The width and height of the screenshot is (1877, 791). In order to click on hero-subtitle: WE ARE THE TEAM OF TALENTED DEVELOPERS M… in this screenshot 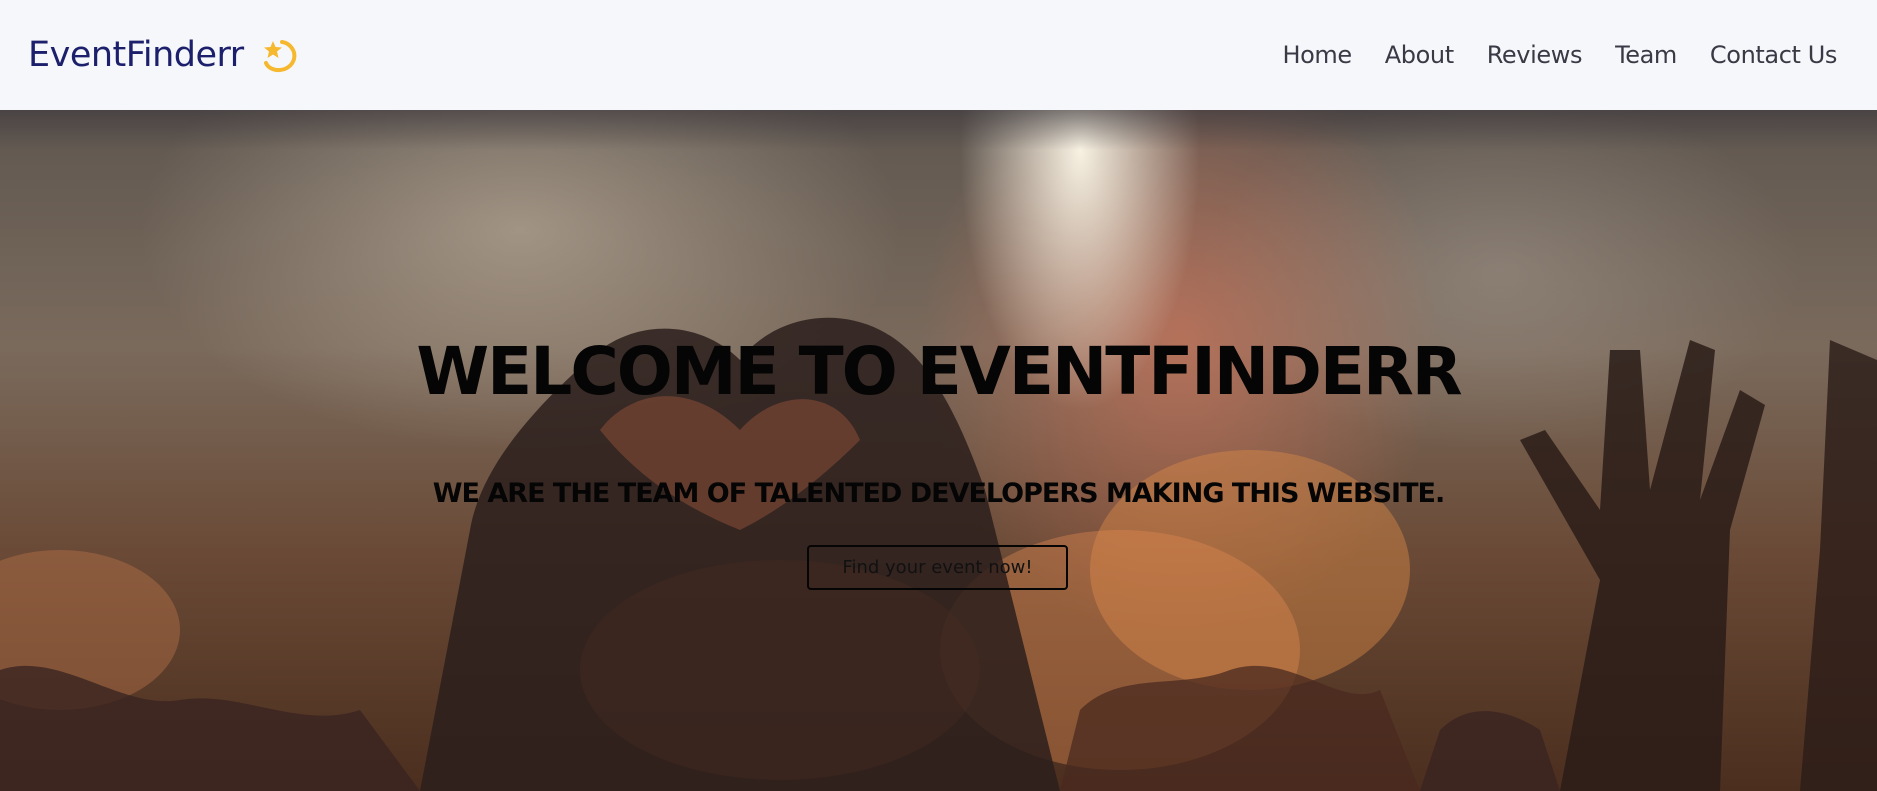, I will do `click(938, 493)`.